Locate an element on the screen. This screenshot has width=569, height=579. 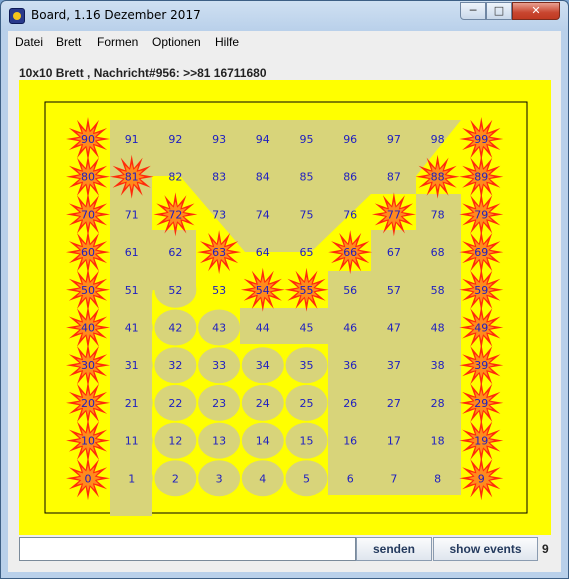
minimize-button: ─ is located at coordinates (473, 11).